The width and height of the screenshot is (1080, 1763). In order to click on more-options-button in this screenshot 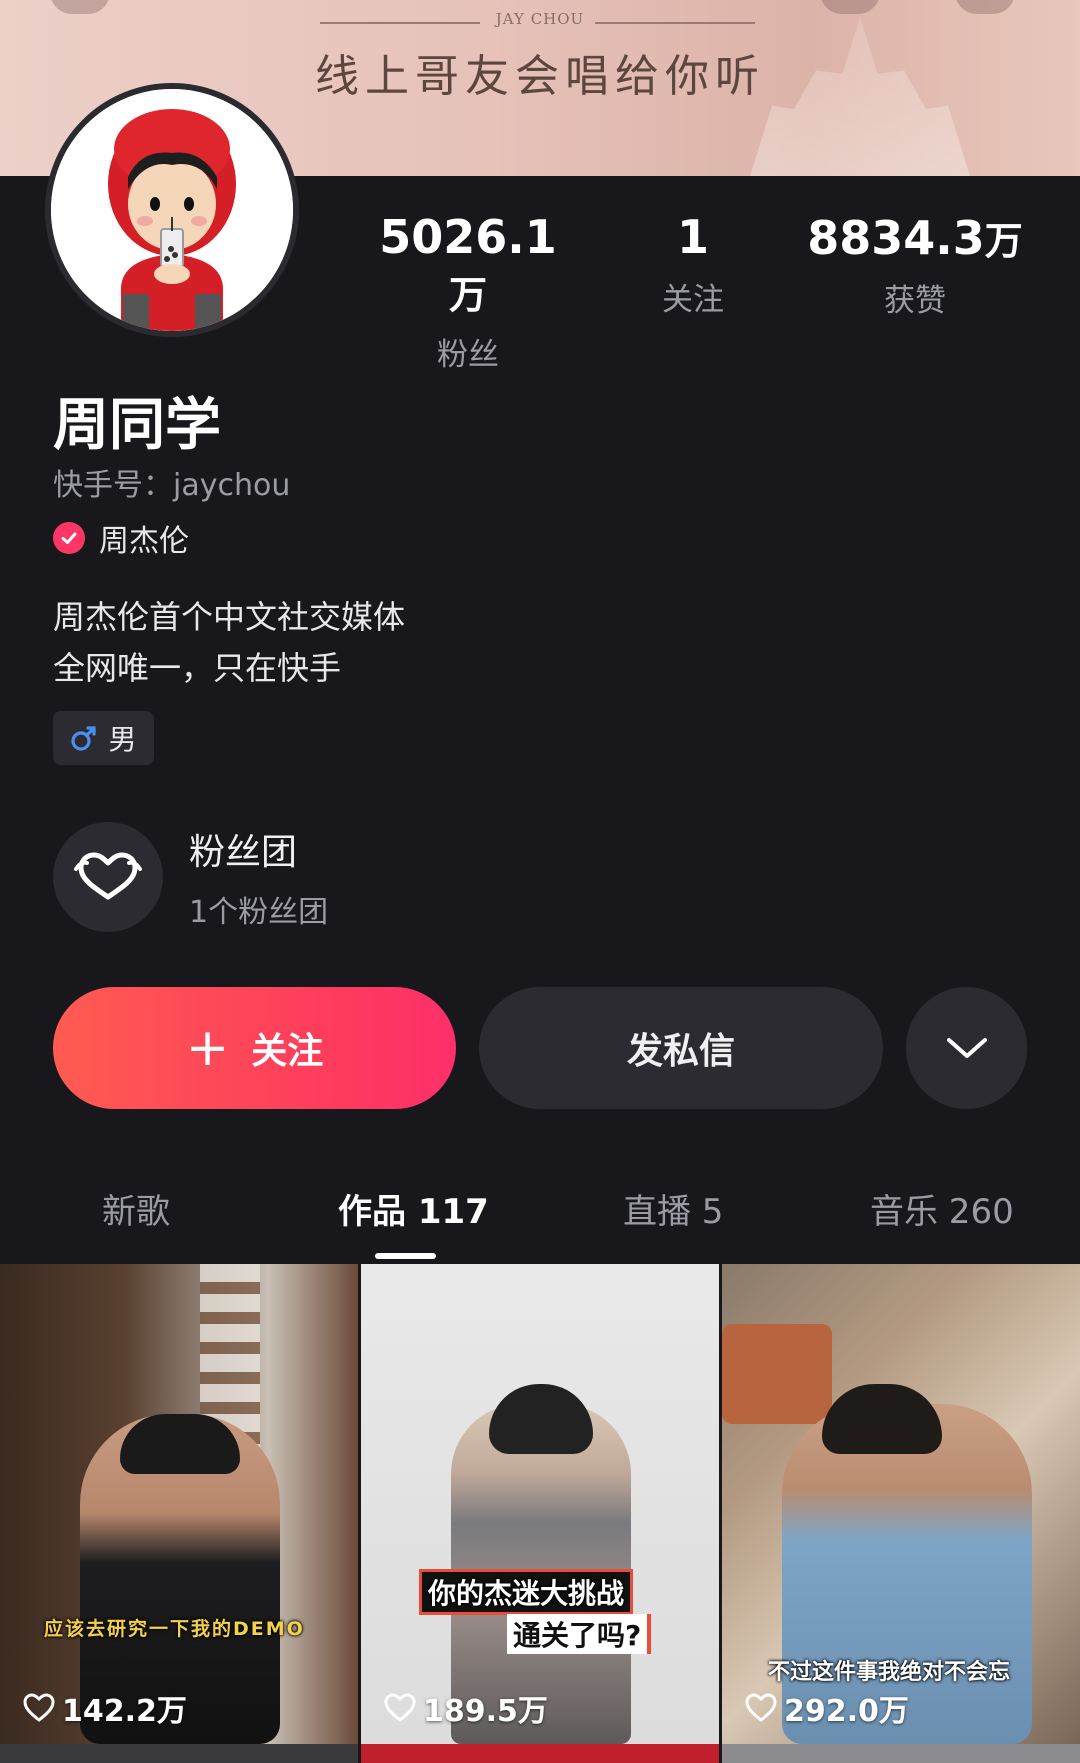, I will do `click(966, 1048)`.